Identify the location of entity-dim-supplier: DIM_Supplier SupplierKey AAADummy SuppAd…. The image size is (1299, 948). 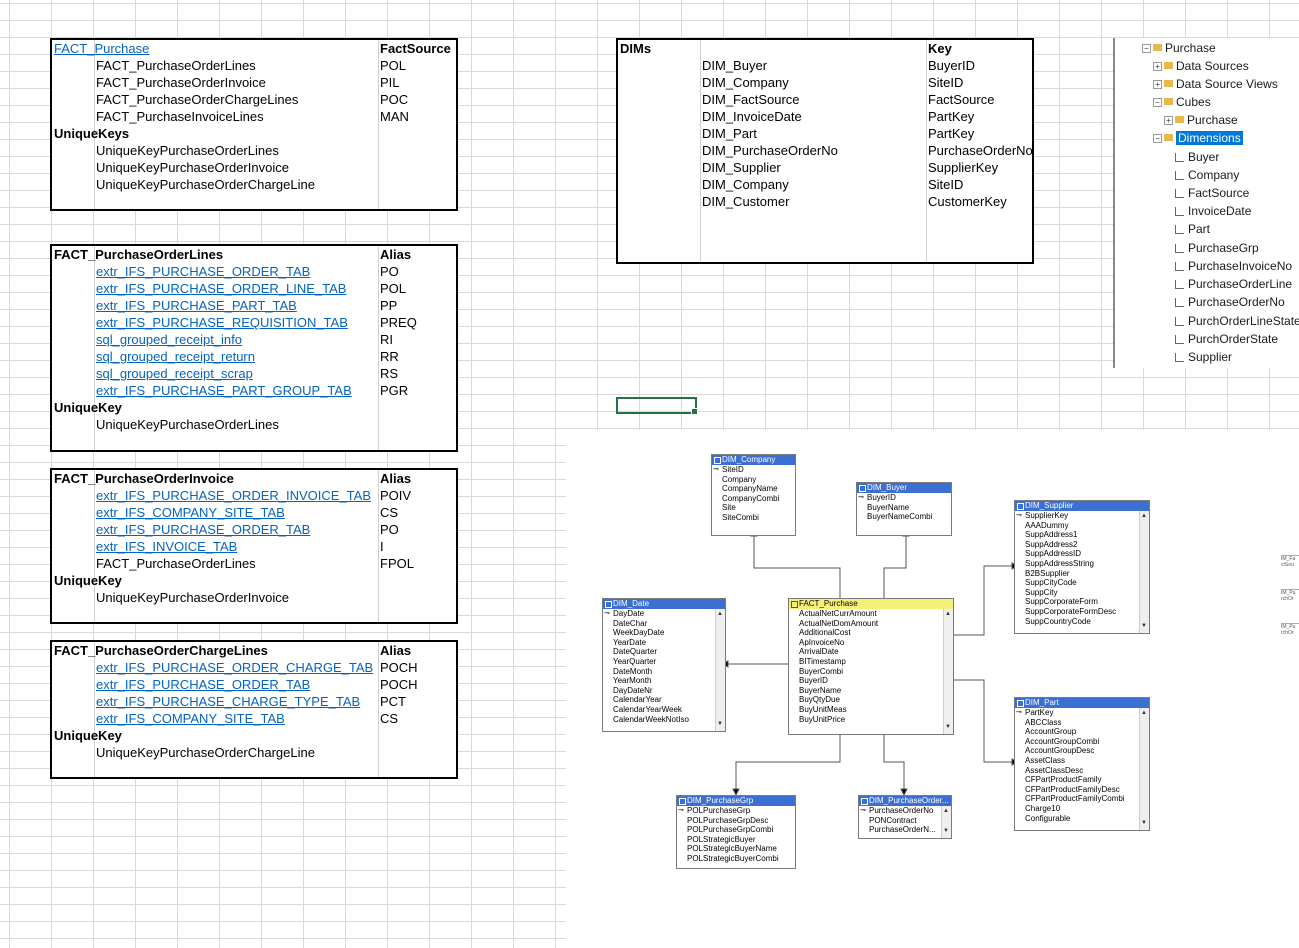
(1082, 567).